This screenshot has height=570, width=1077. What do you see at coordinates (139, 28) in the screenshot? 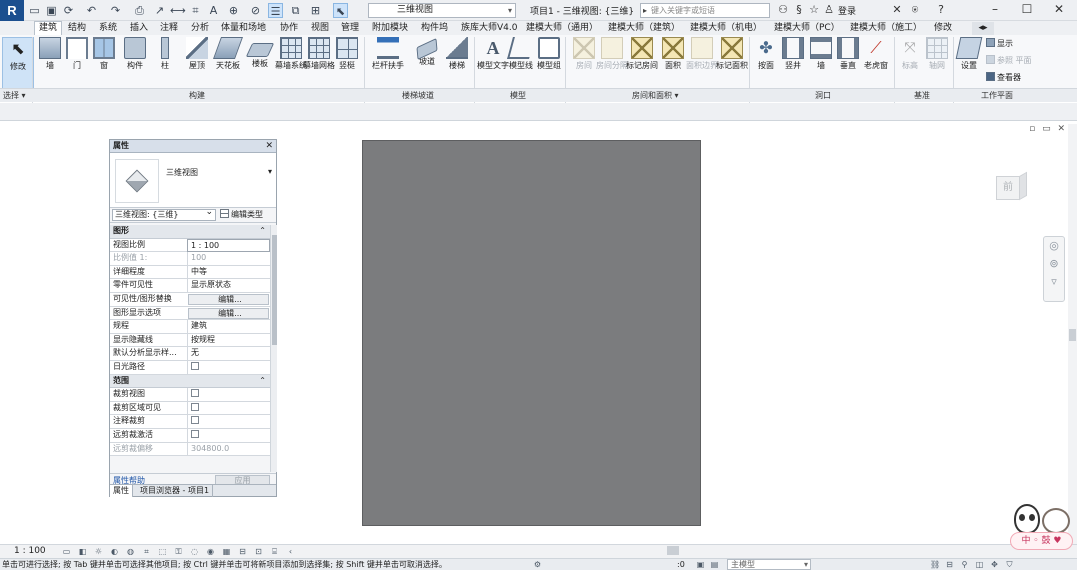
I see `tab-insert: 插入` at bounding box center [139, 28].